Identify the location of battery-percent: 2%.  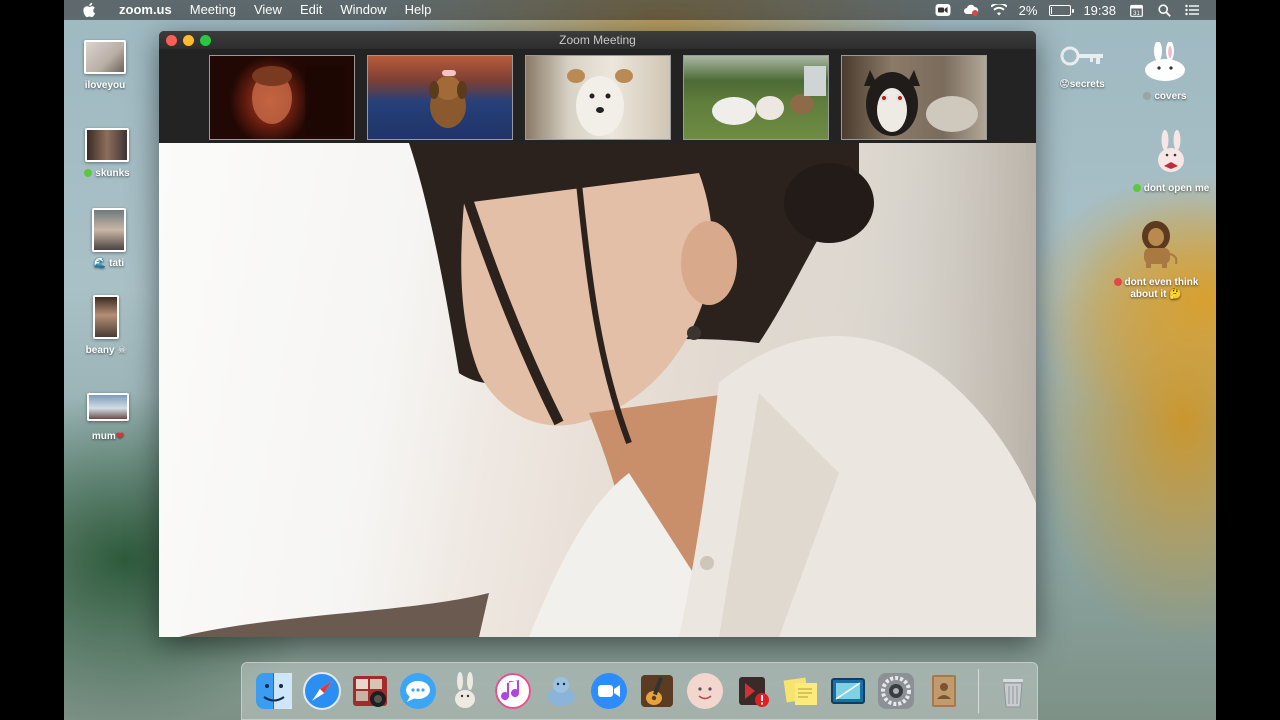
(1028, 10).